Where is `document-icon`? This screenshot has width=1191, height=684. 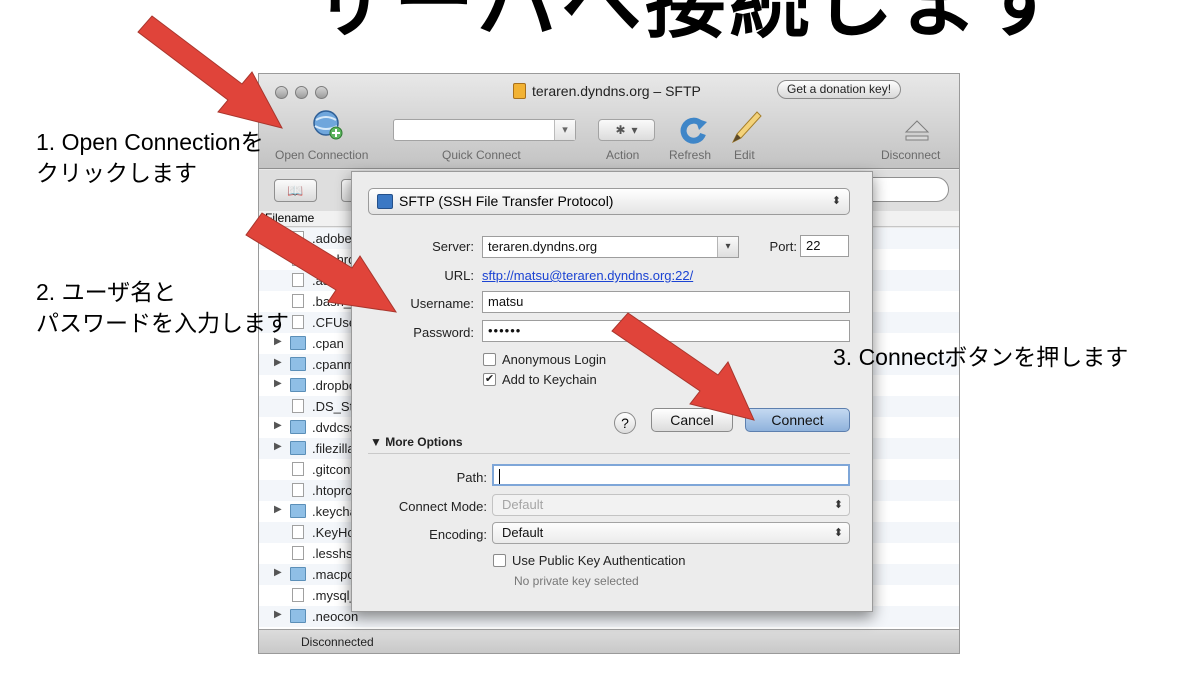
document-icon is located at coordinates (519, 91).